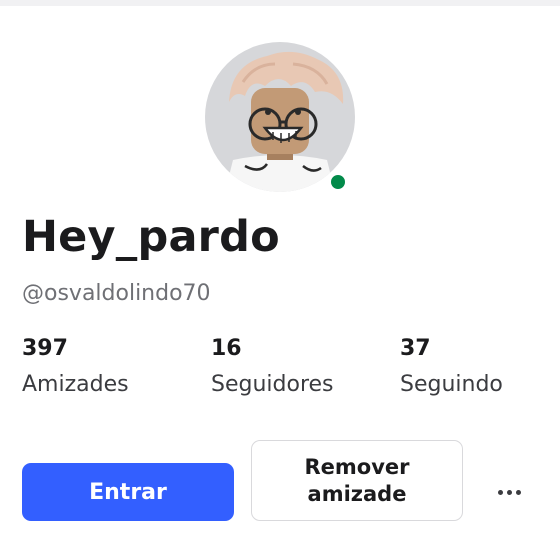 The height and width of the screenshot is (560, 560). What do you see at coordinates (280, 3) in the screenshot?
I see `top-divider` at bounding box center [280, 3].